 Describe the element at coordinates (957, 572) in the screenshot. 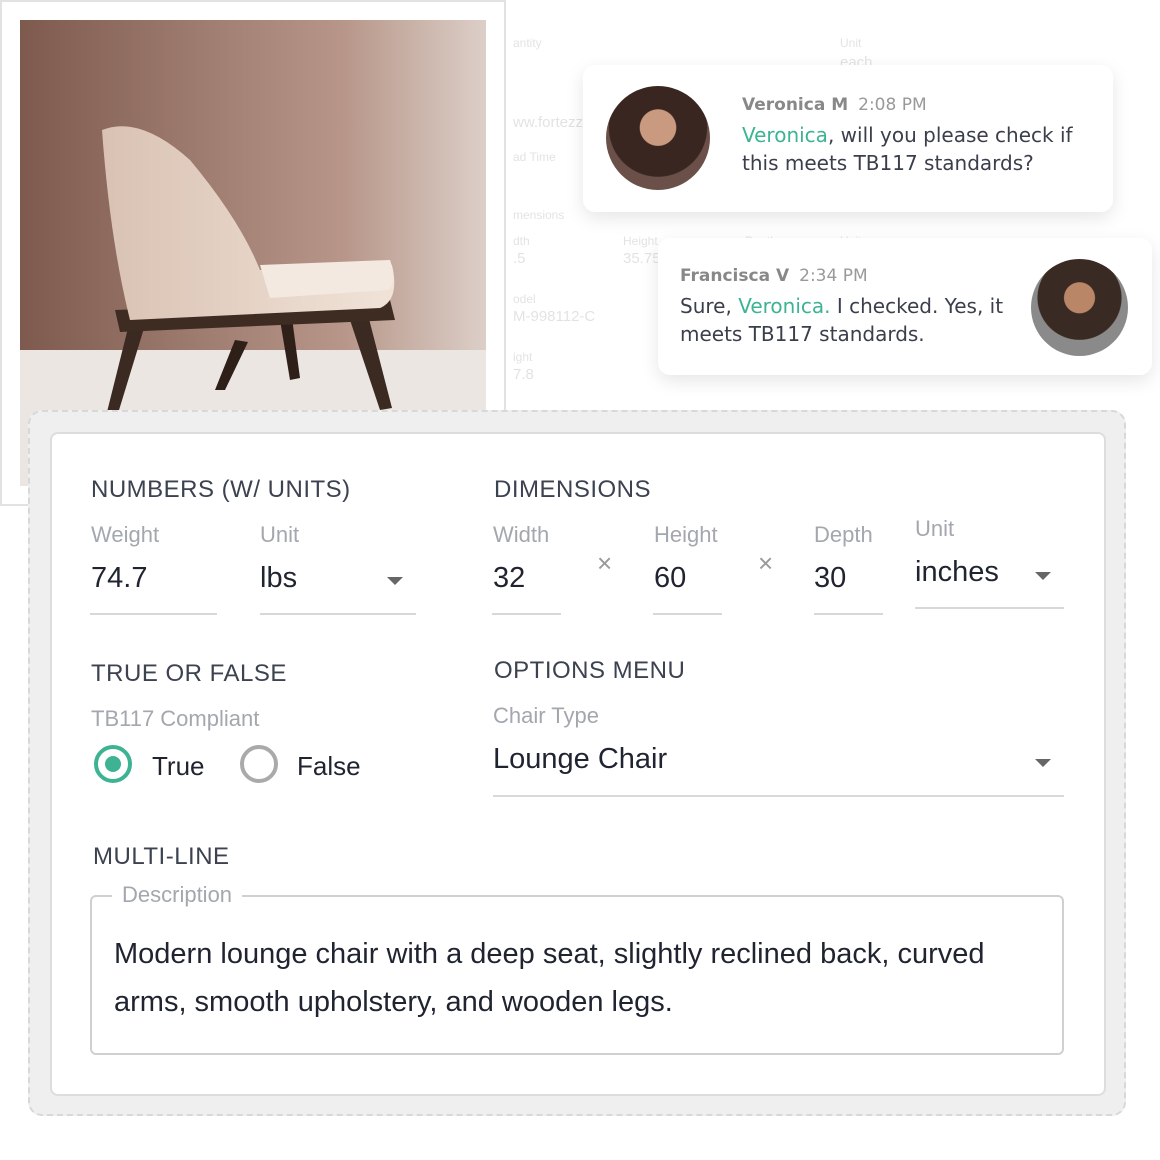

I see `dimension-unit-select: inches` at that location.